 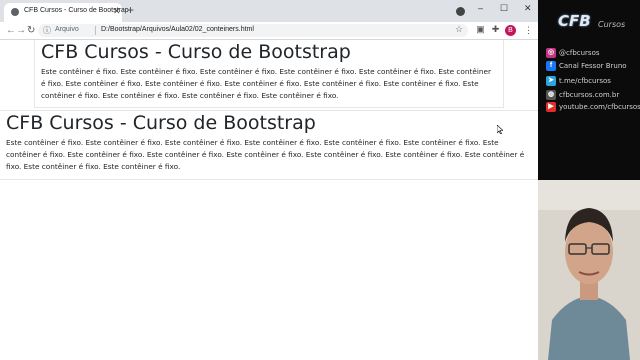 I want to click on logo-text: CFB, so click(x=574, y=21).